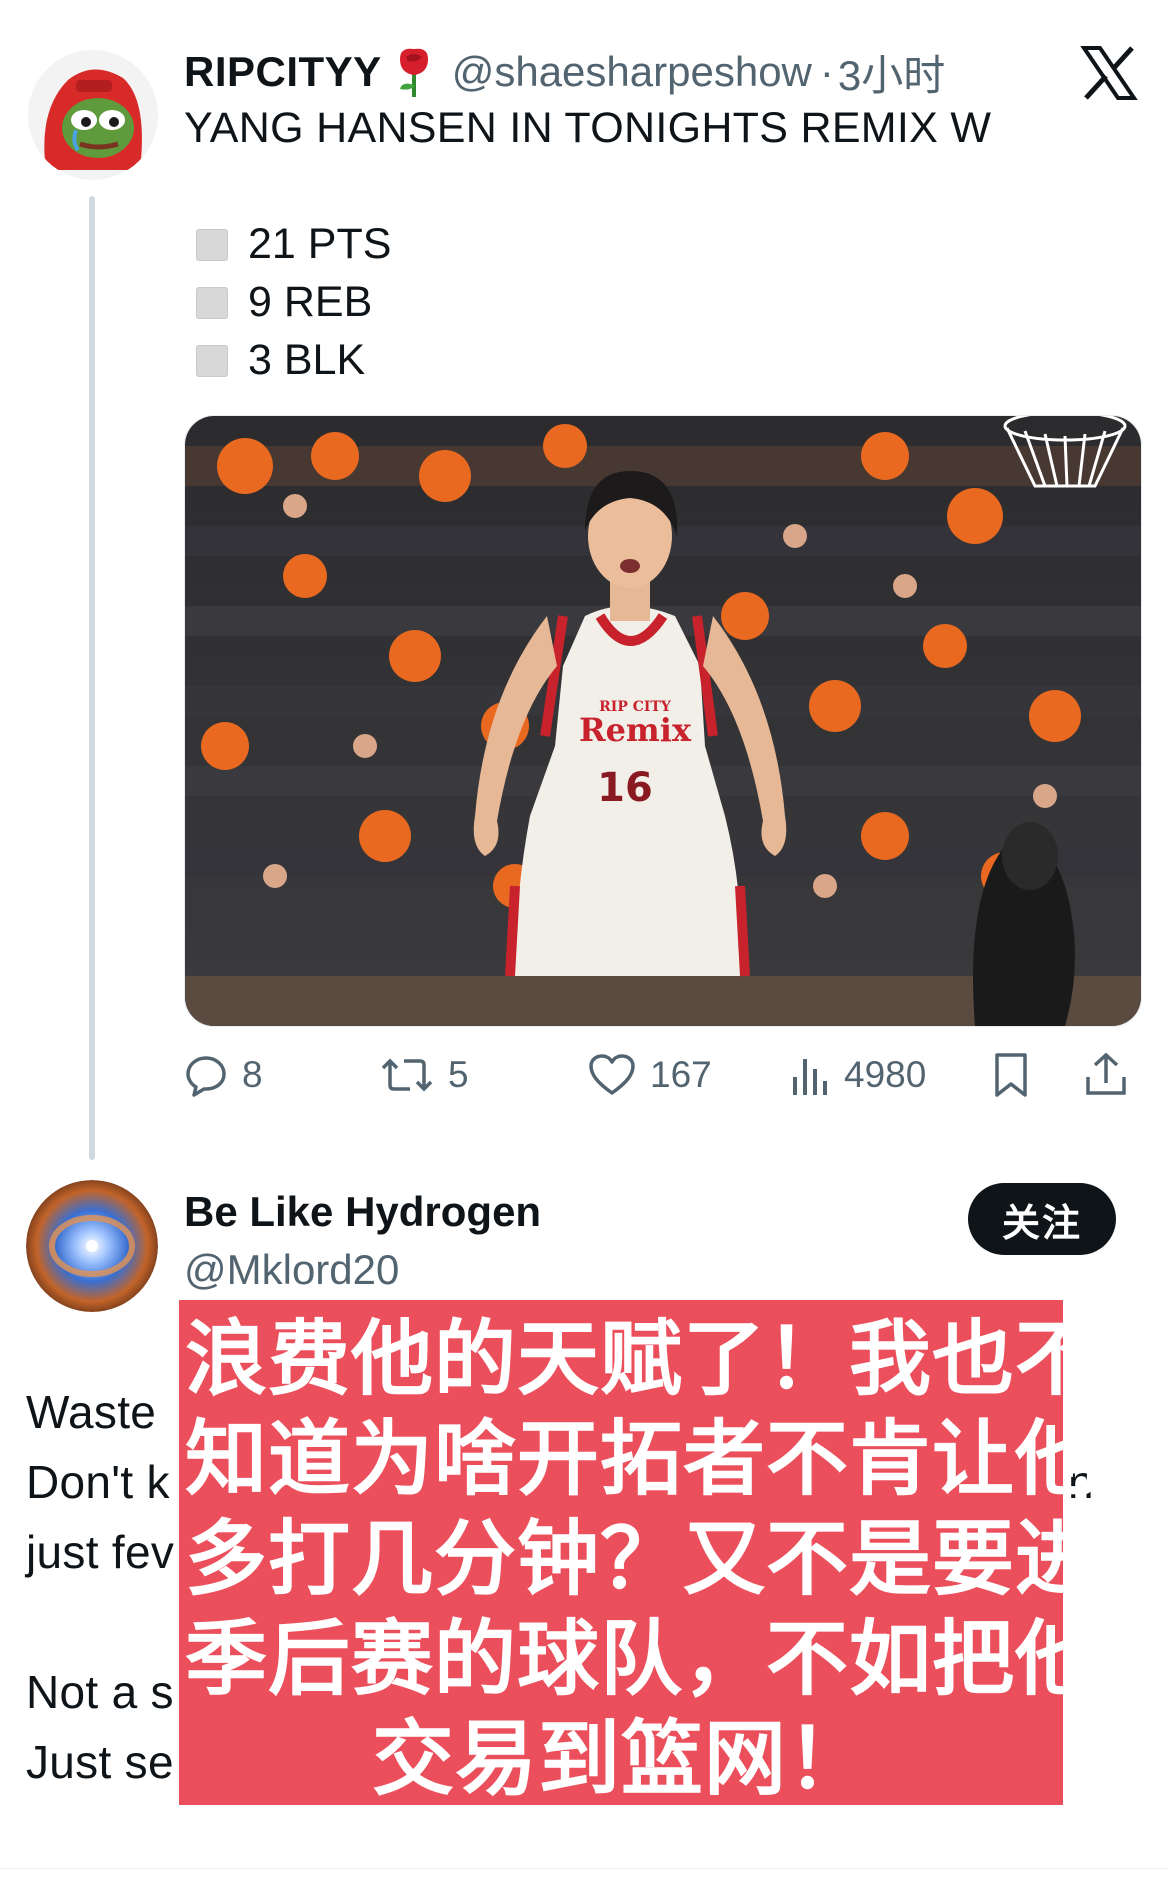 The height and width of the screenshot is (1899, 1170). I want to click on reply-icon, so click(206, 1076).